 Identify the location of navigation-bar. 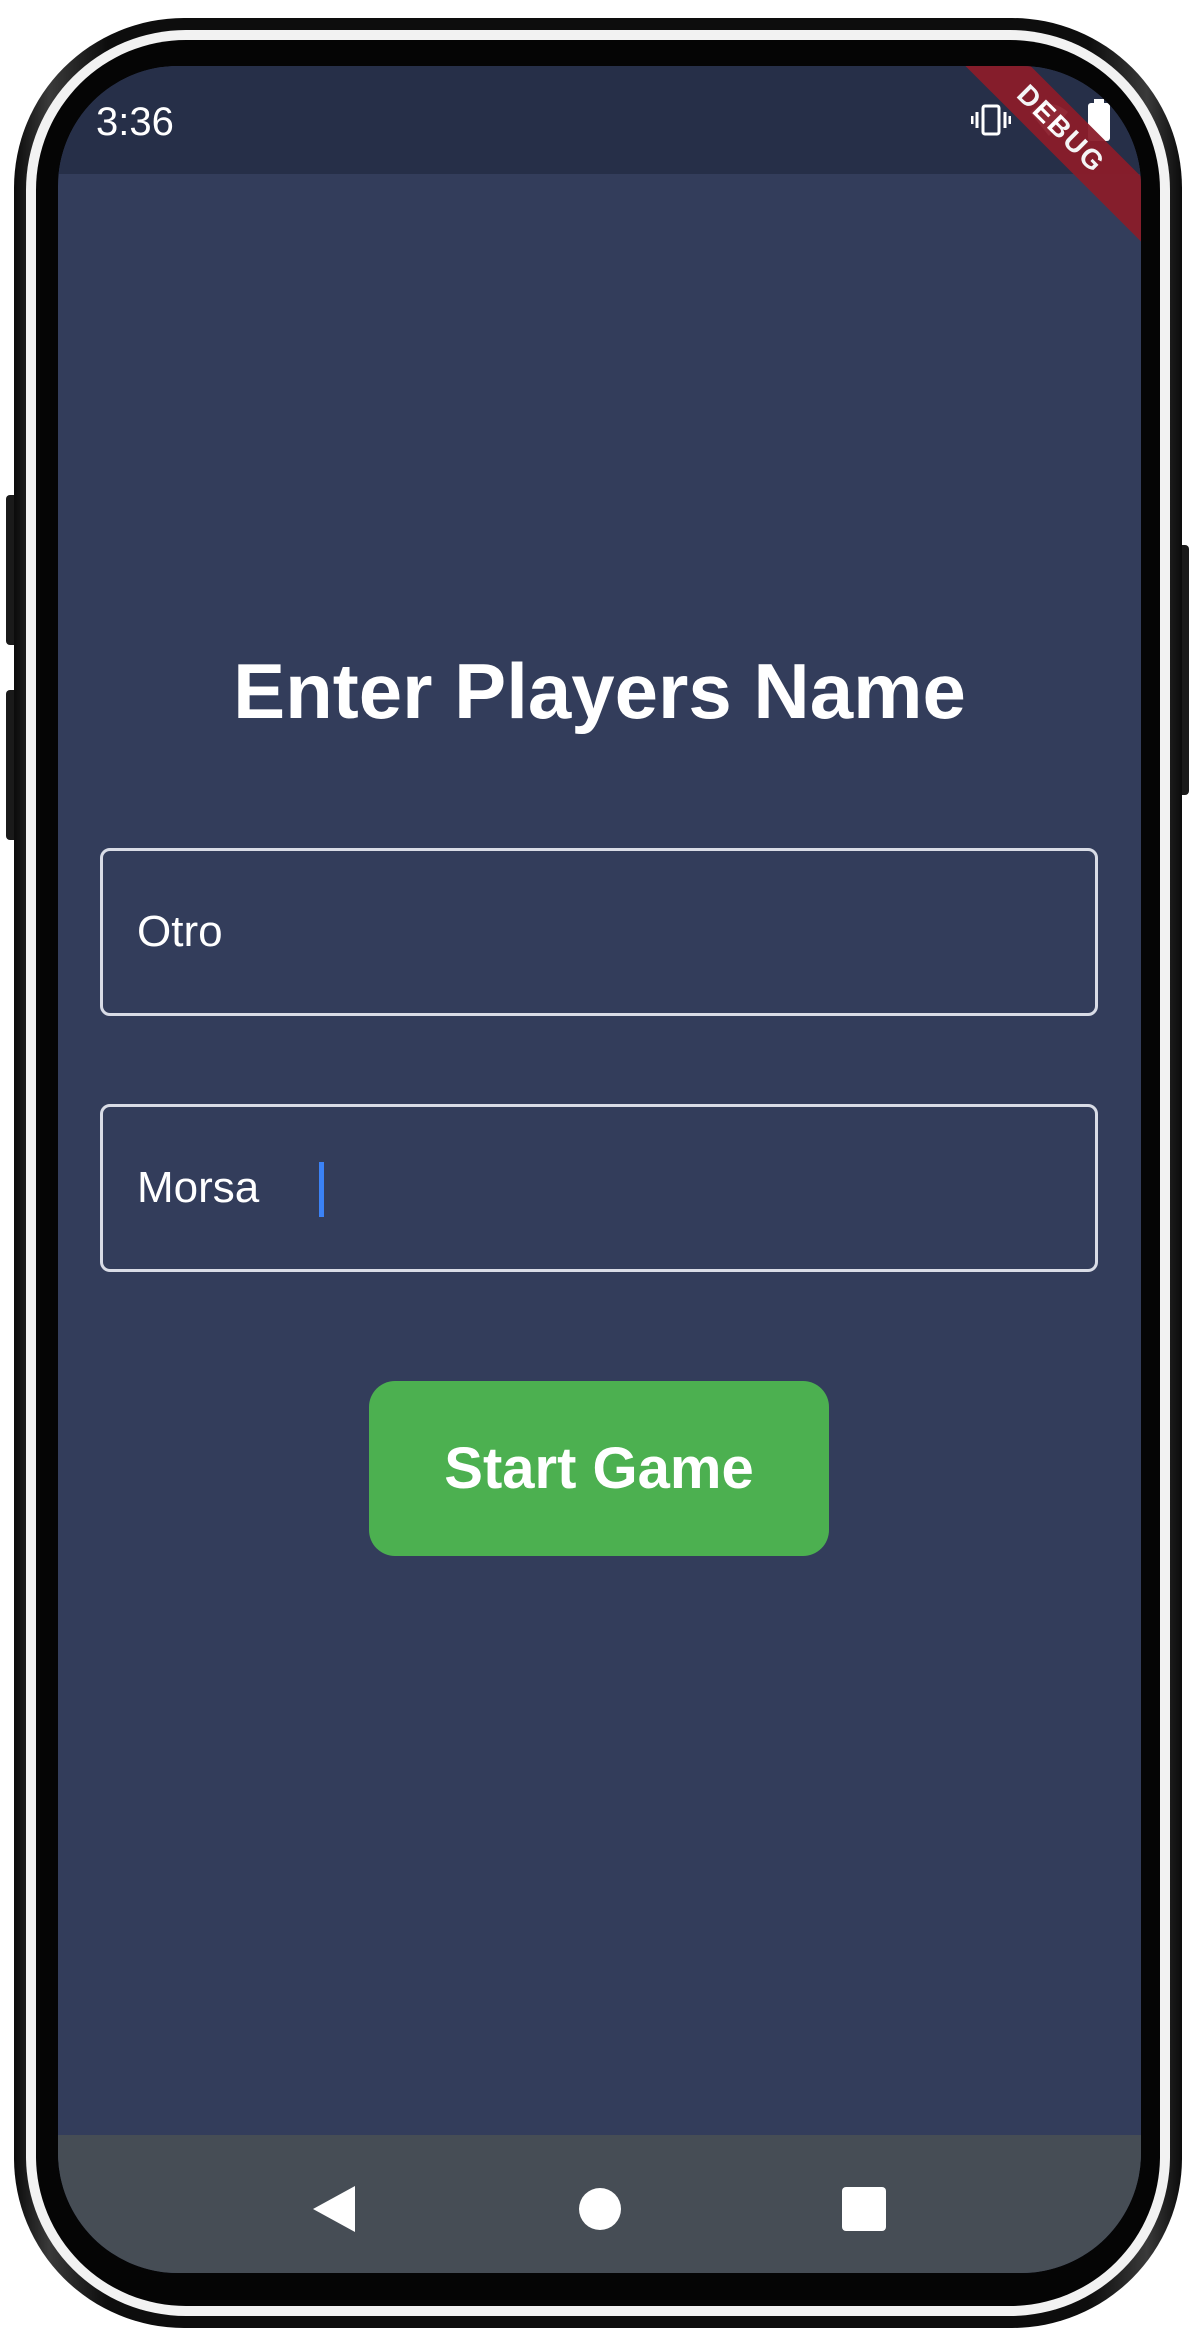
(599, 2204).